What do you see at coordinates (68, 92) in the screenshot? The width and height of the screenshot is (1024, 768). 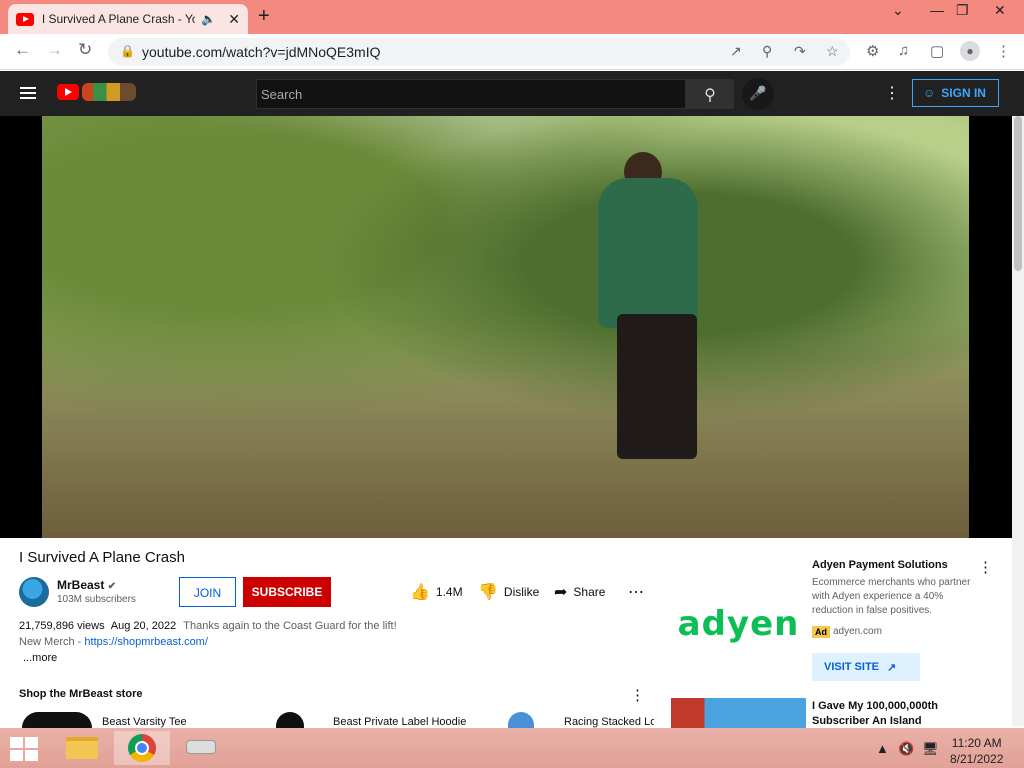 I see `youtube-logo-icon` at bounding box center [68, 92].